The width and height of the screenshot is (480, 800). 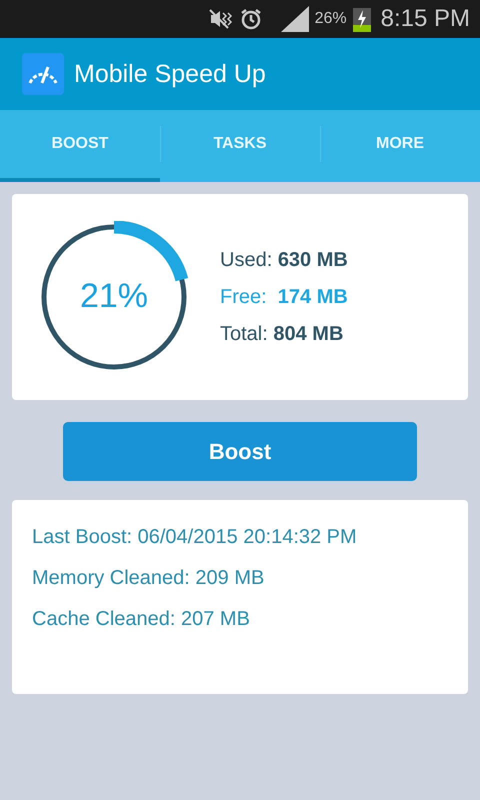 What do you see at coordinates (195, 537) in the screenshot?
I see `history-line: Last Boost: 06/04/2015 20:14:32 PM` at bounding box center [195, 537].